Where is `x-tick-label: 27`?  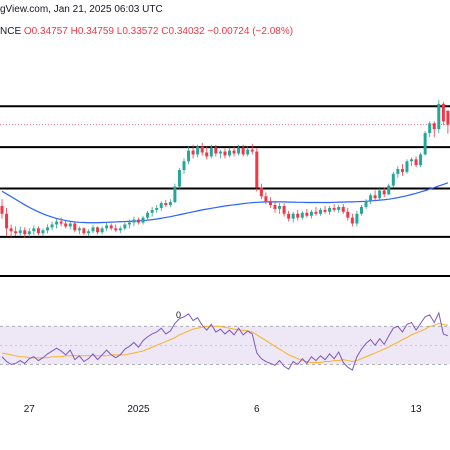 x-tick-label: 27 is located at coordinates (30, 409).